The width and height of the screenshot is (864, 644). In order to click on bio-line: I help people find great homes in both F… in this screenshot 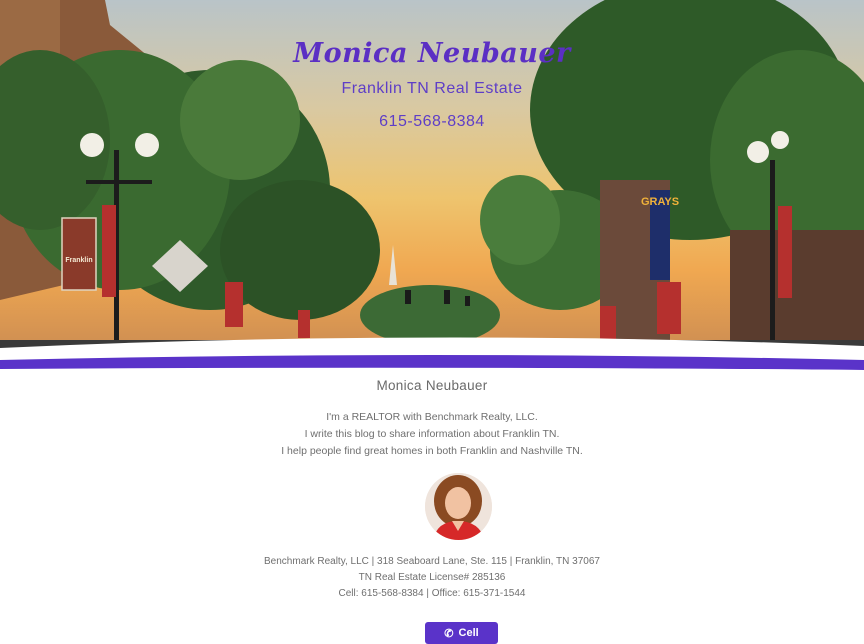, I will do `click(432, 451)`.